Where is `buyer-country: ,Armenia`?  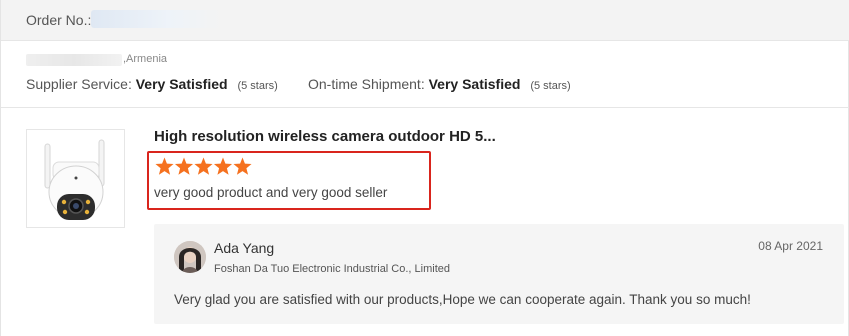 buyer-country: ,Armenia is located at coordinates (145, 59).